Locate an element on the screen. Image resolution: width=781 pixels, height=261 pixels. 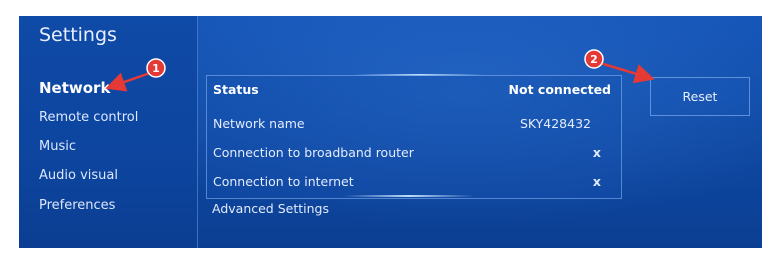
status-label: Status is located at coordinates (236, 89).